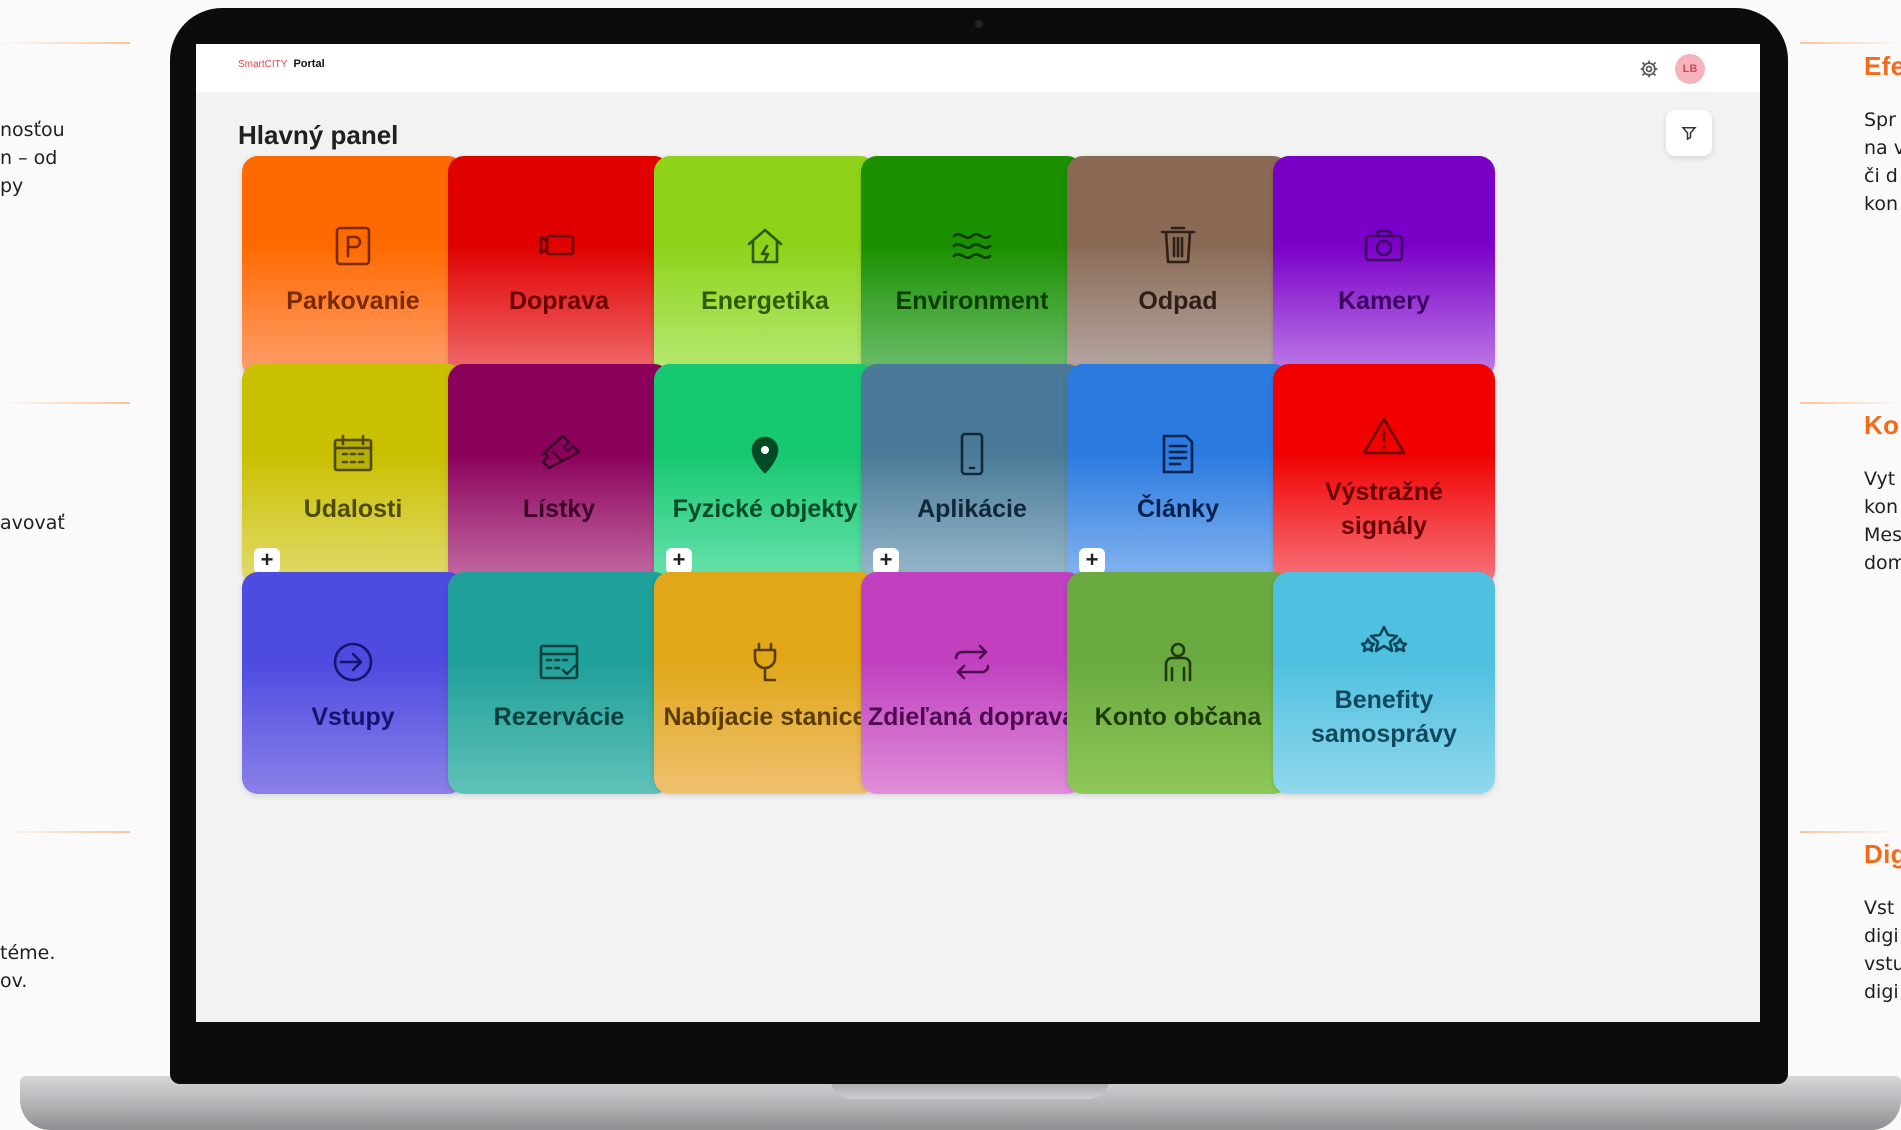 Image resolution: width=1901 pixels, height=1130 pixels. What do you see at coordinates (557, 245) in the screenshot?
I see `video-camera-icon` at bounding box center [557, 245].